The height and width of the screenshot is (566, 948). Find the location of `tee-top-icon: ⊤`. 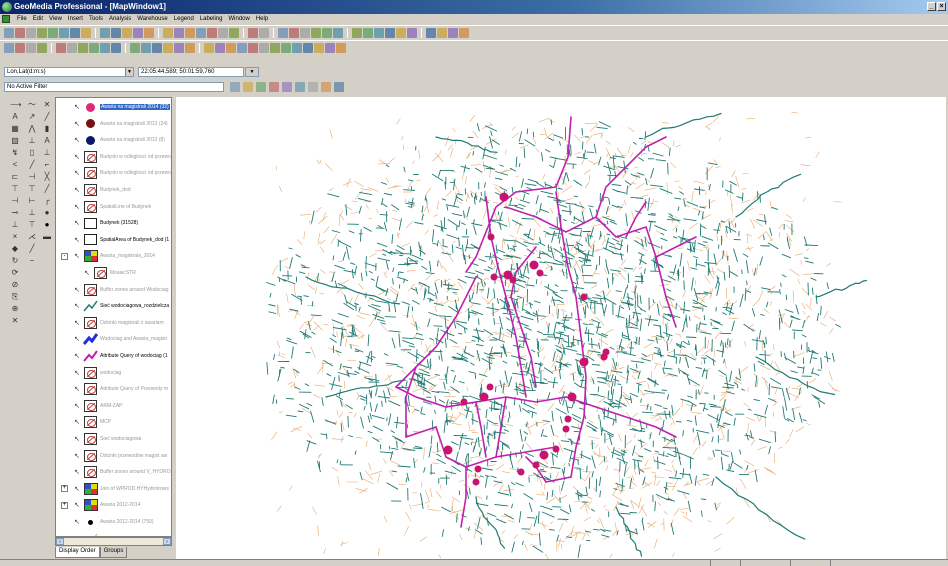

tee-top-icon: ⊤ is located at coordinates (32, 189).